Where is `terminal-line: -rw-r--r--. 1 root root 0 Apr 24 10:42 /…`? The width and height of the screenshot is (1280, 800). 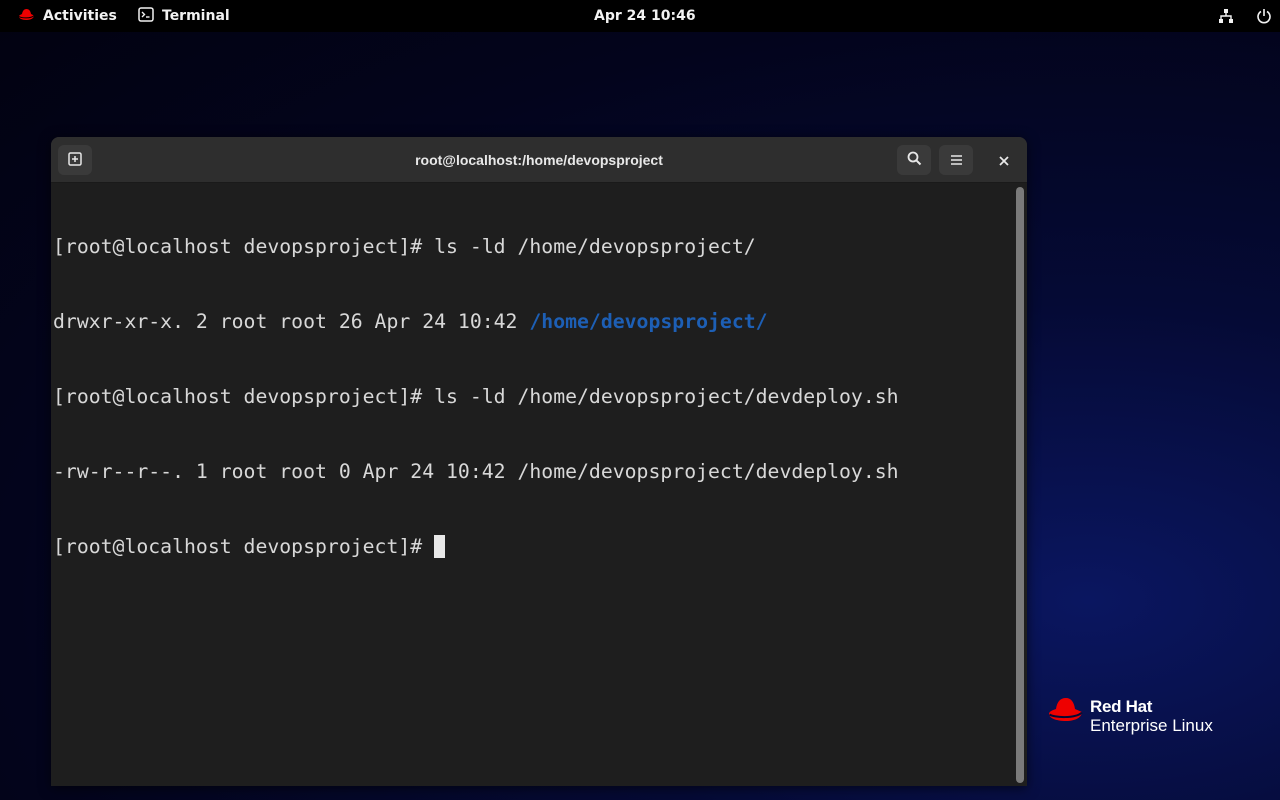
terminal-line: -rw-r--r--. 1 root root 0 Apr 24 10:42 /… is located at coordinates (476, 471).